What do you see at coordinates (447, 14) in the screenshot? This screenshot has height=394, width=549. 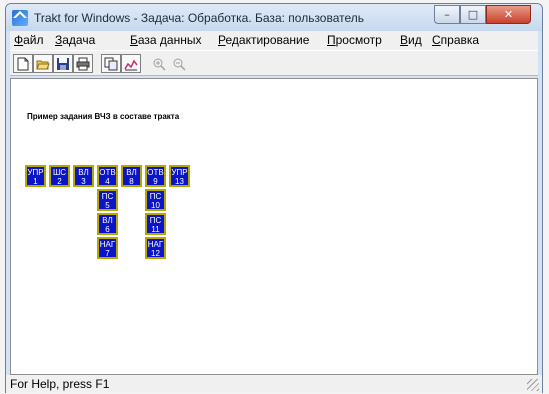 I see `minimize-button: –` at bounding box center [447, 14].